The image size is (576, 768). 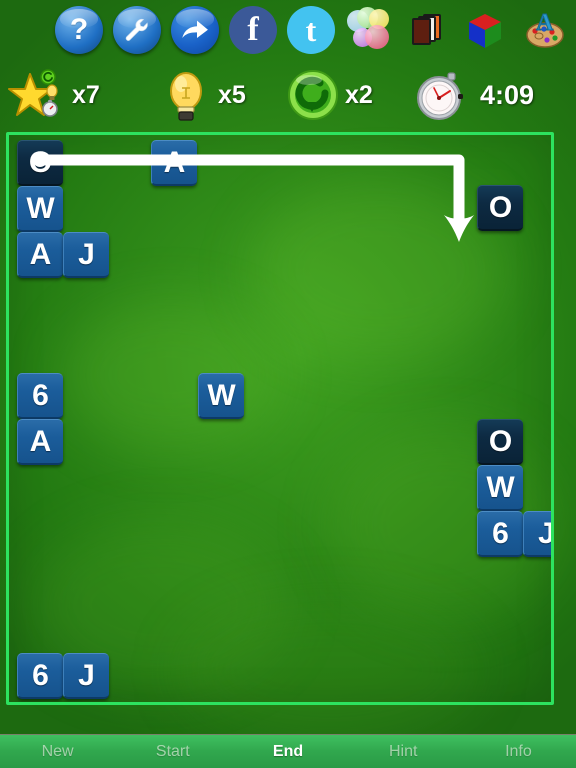 I want to click on wrench-glyph, so click(x=136, y=29).